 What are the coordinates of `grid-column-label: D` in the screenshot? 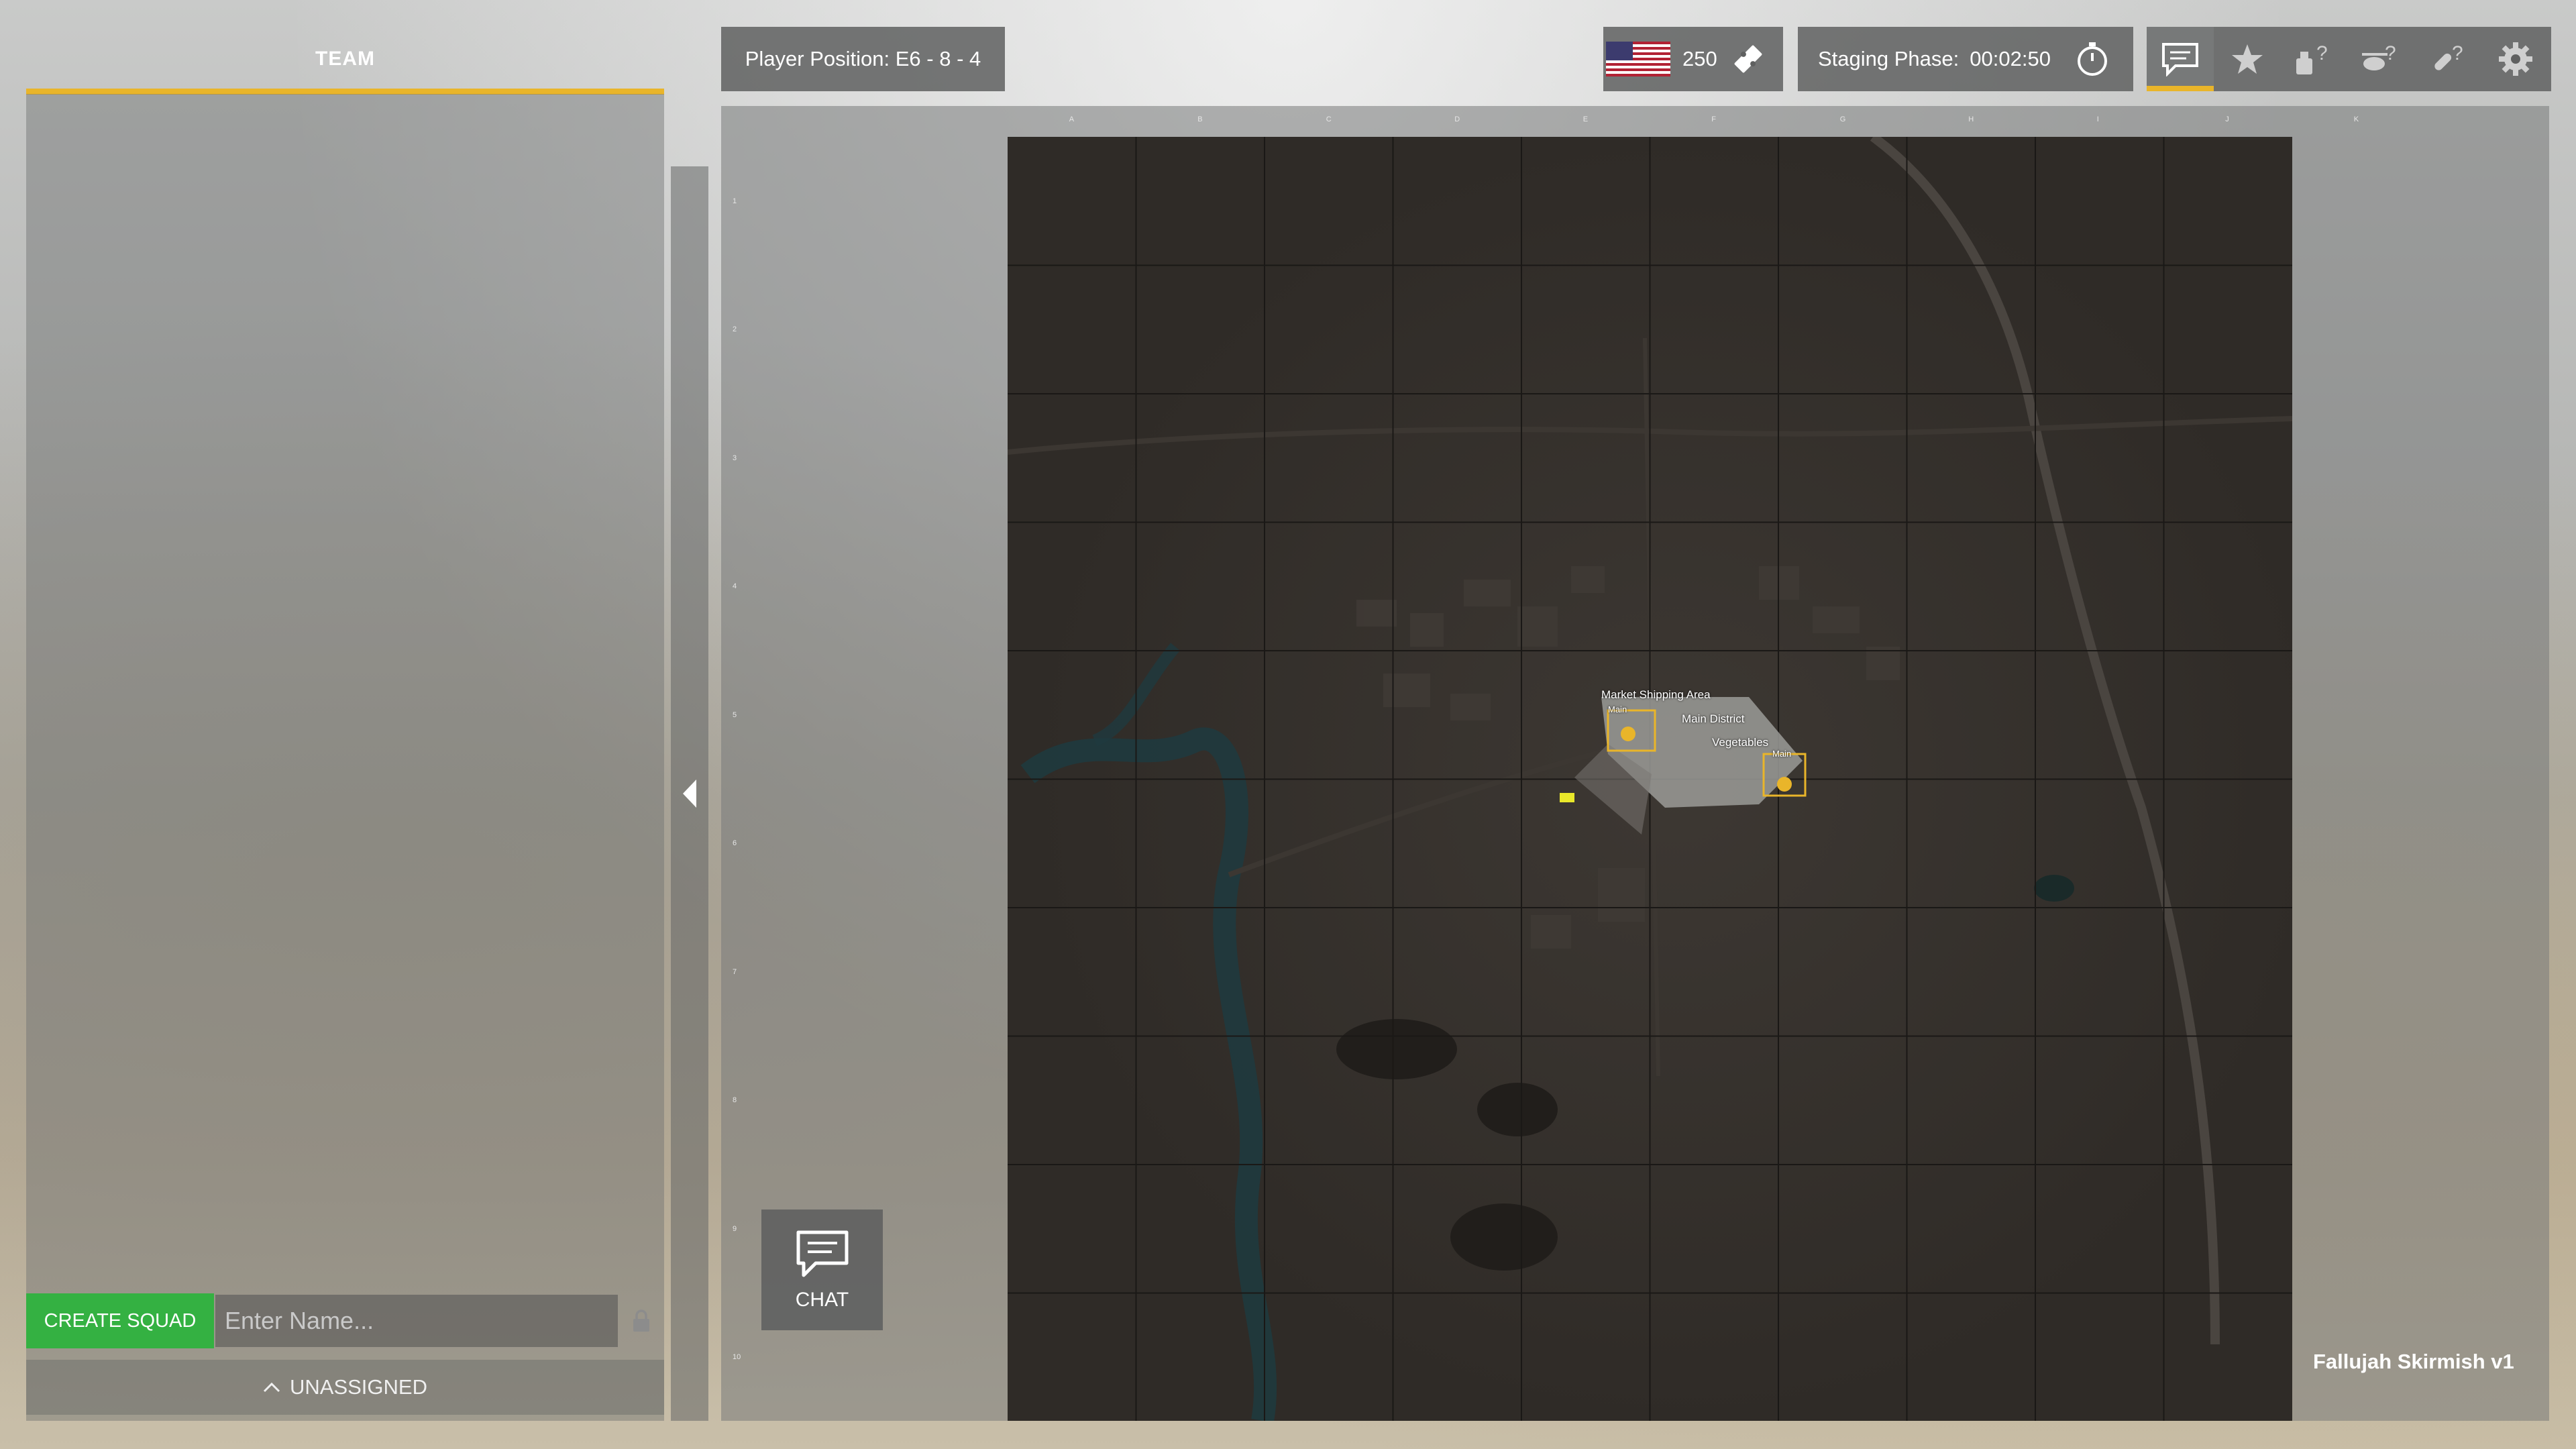 It's located at (1457, 119).